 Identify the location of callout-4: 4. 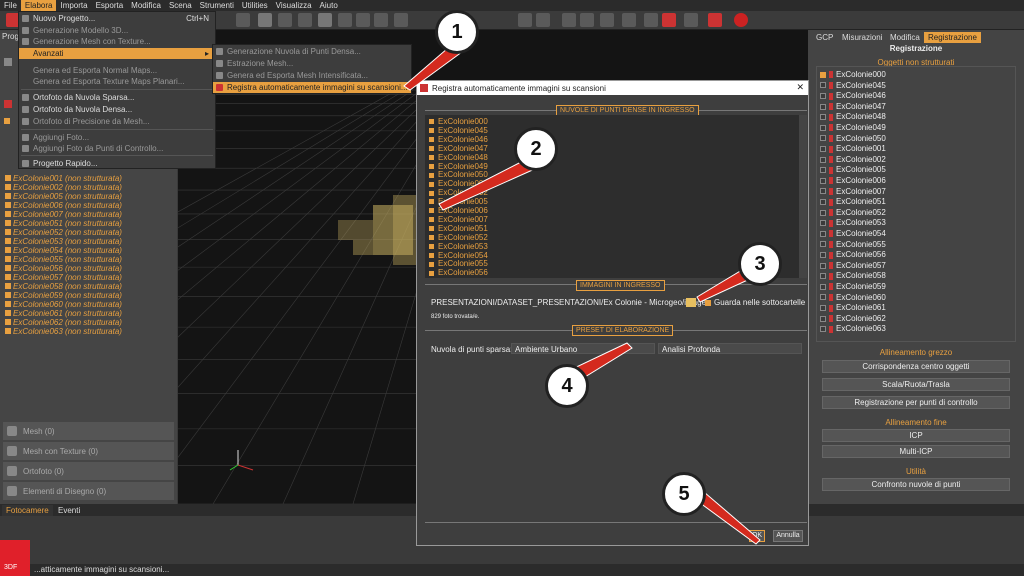
(567, 386).